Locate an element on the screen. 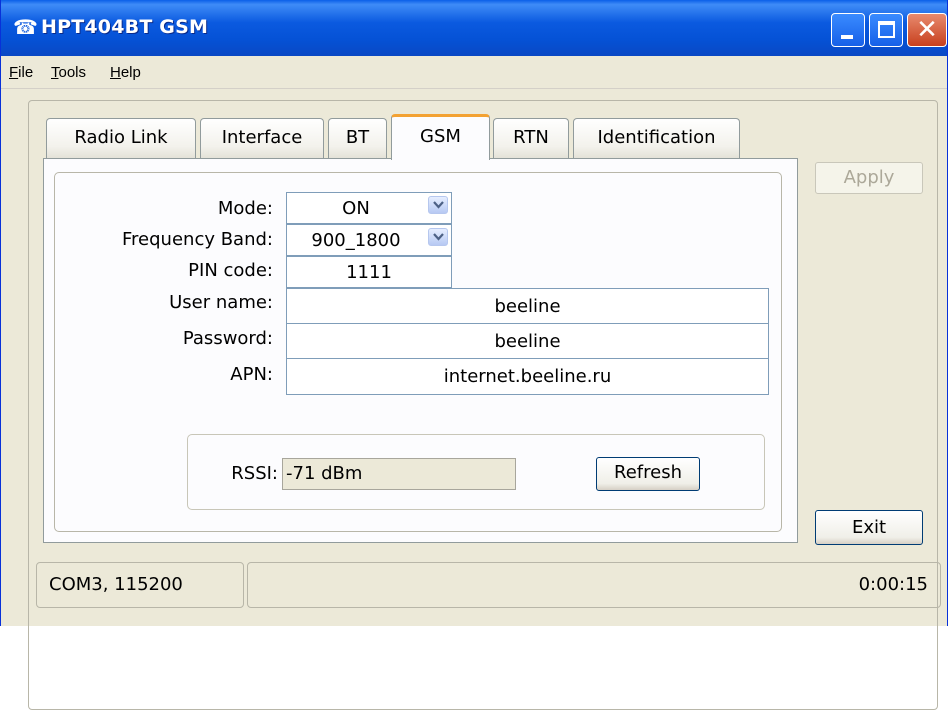 The height and width of the screenshot is (710, 948). minimize-icon is located at coordinates (847, 37).